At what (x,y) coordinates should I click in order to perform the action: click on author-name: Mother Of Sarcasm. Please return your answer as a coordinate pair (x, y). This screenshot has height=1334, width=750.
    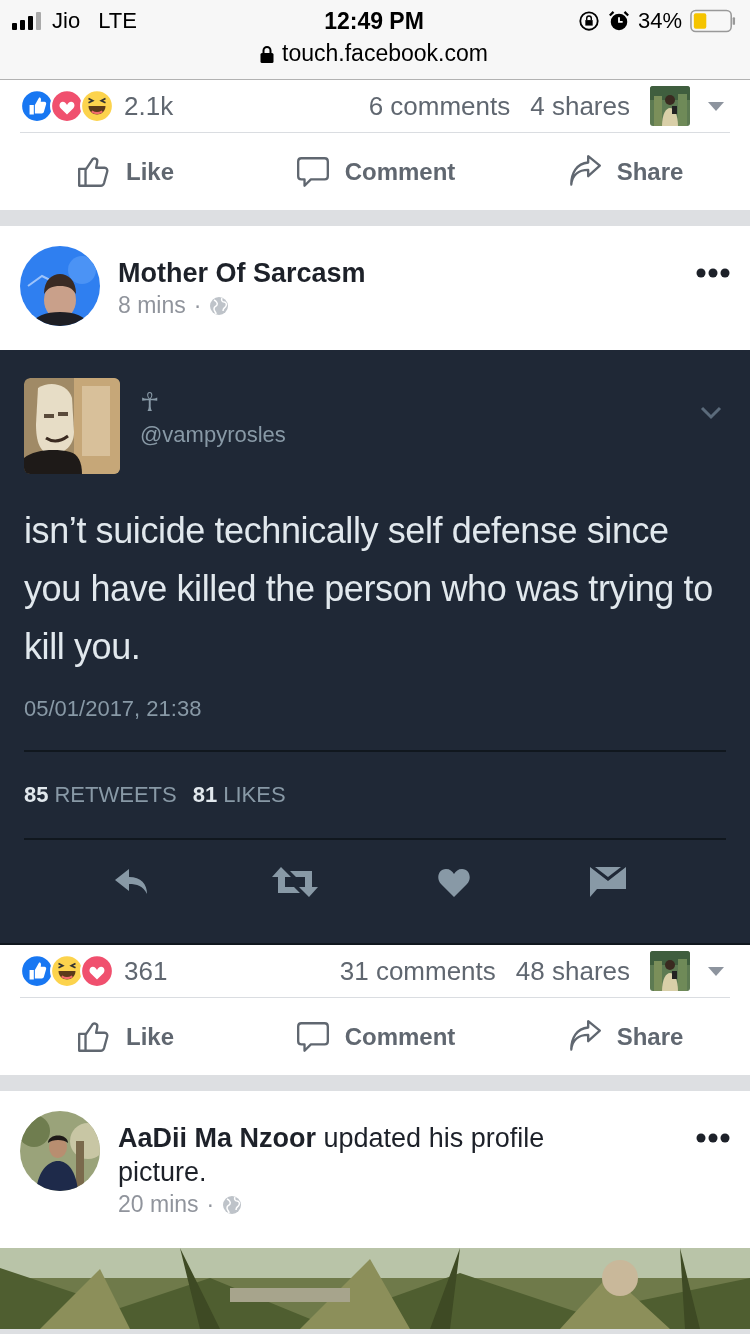
    Looking at the image, I should click on (407, 273).